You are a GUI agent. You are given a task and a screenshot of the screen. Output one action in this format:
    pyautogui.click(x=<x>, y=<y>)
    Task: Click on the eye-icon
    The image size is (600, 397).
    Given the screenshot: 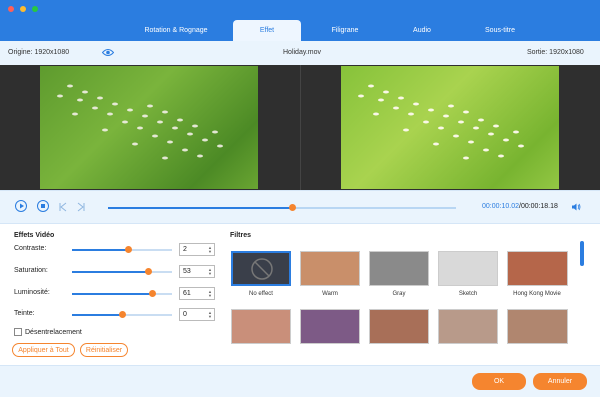 What is the action you would take?
    pyautogui.click(x=108, y=52)
    